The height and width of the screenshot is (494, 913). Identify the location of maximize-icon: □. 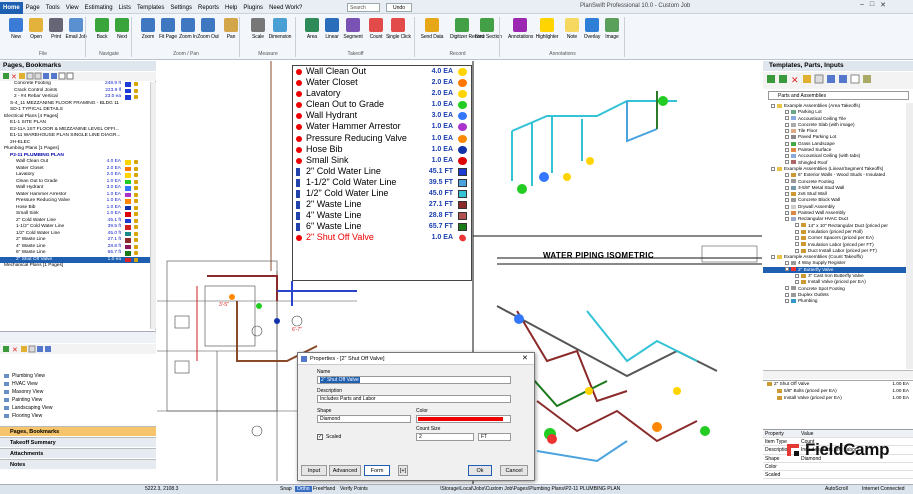
(872, 5).